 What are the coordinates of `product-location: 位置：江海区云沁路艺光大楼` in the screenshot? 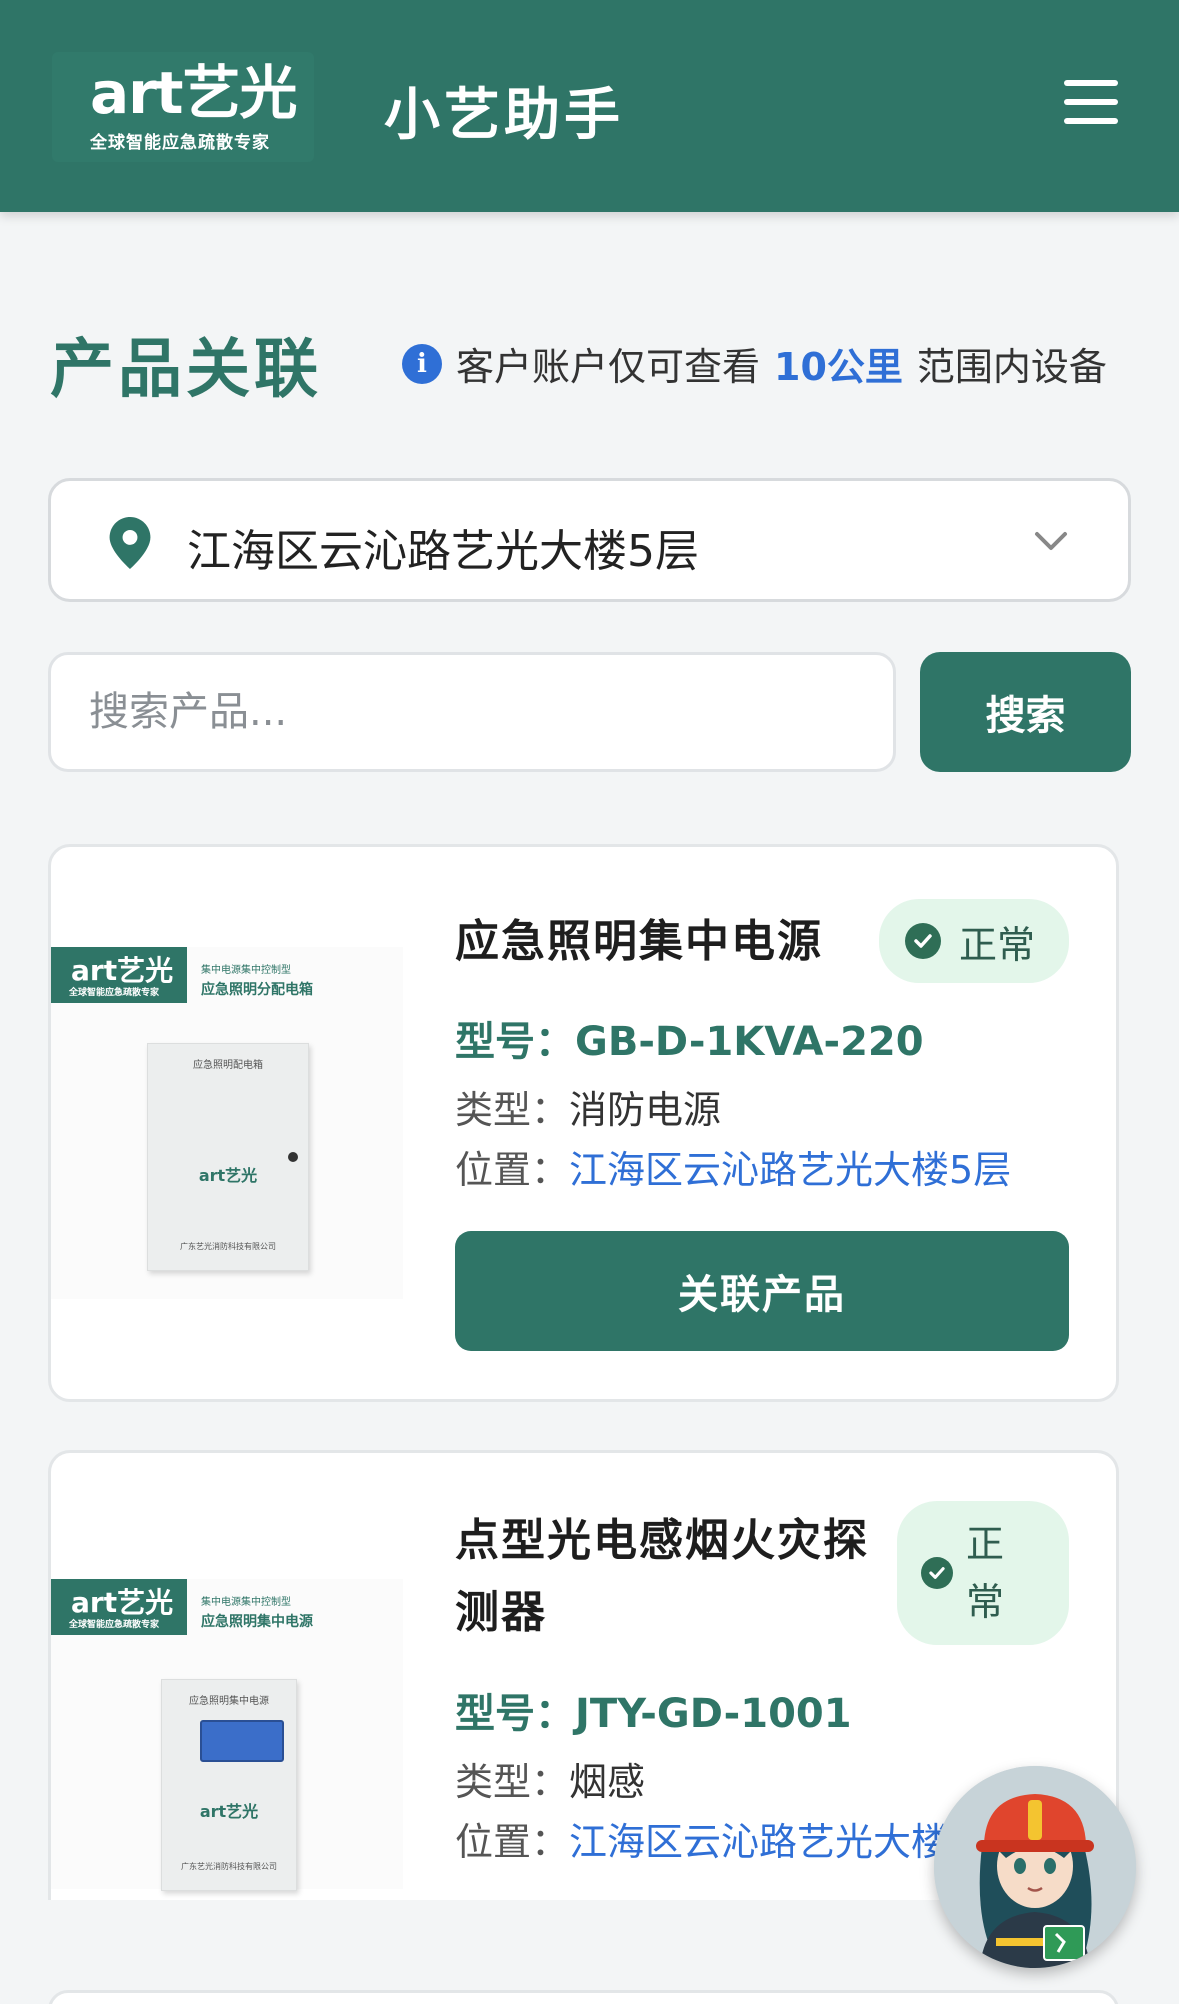 It's located at (702, 1838).